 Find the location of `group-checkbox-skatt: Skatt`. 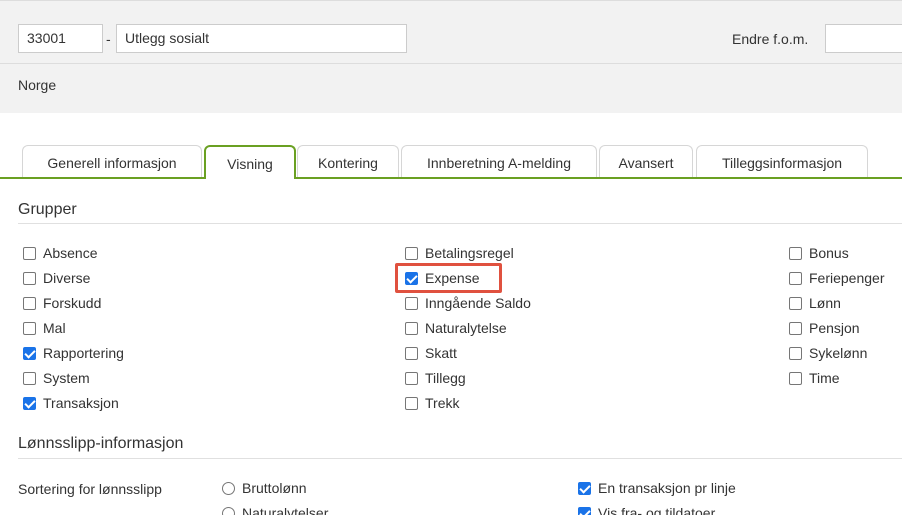

group-checkbox-skatt: Skatt is located at coordinates (431, 353).